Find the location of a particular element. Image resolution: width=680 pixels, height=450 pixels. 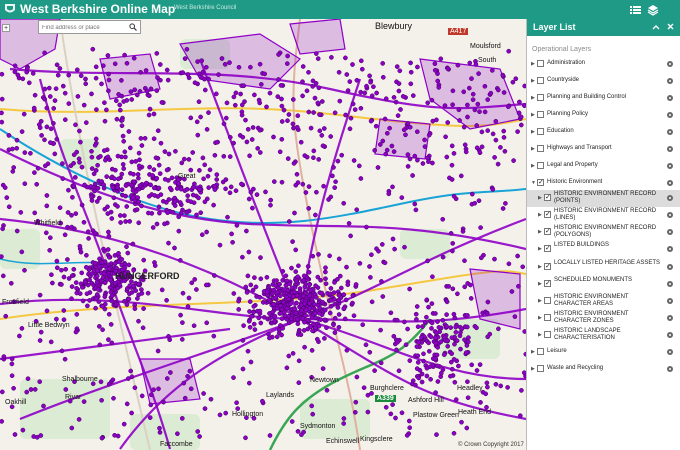

search-button is located at coordinates (133, 27).